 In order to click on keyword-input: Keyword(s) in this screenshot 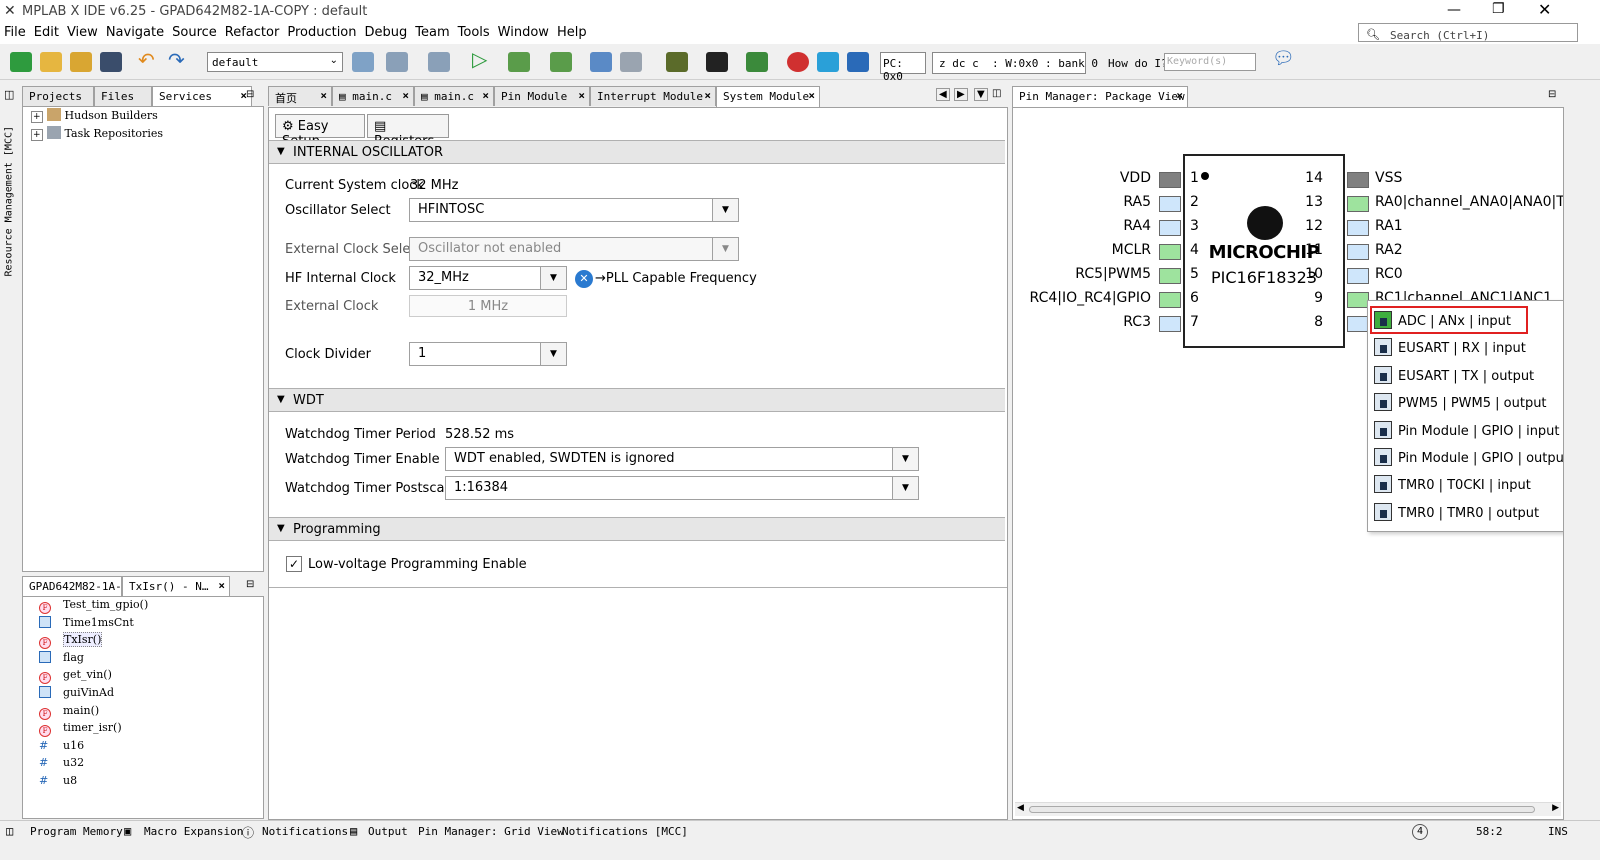, I will do `click(1210, 62)`.